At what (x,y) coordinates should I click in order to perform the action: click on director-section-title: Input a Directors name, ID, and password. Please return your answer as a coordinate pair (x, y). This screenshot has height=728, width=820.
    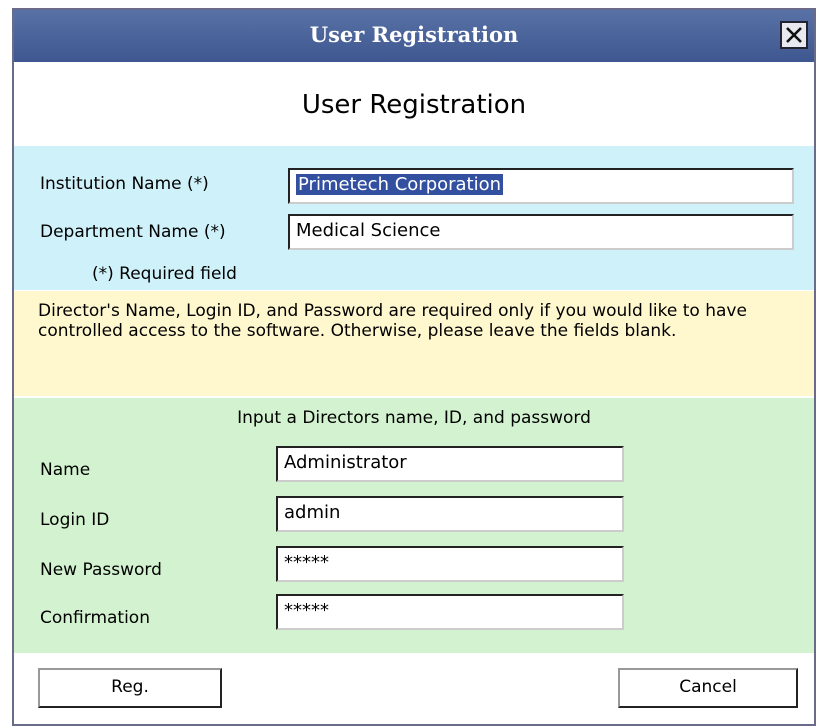
    Looking at the image, I should click on (414, 418).